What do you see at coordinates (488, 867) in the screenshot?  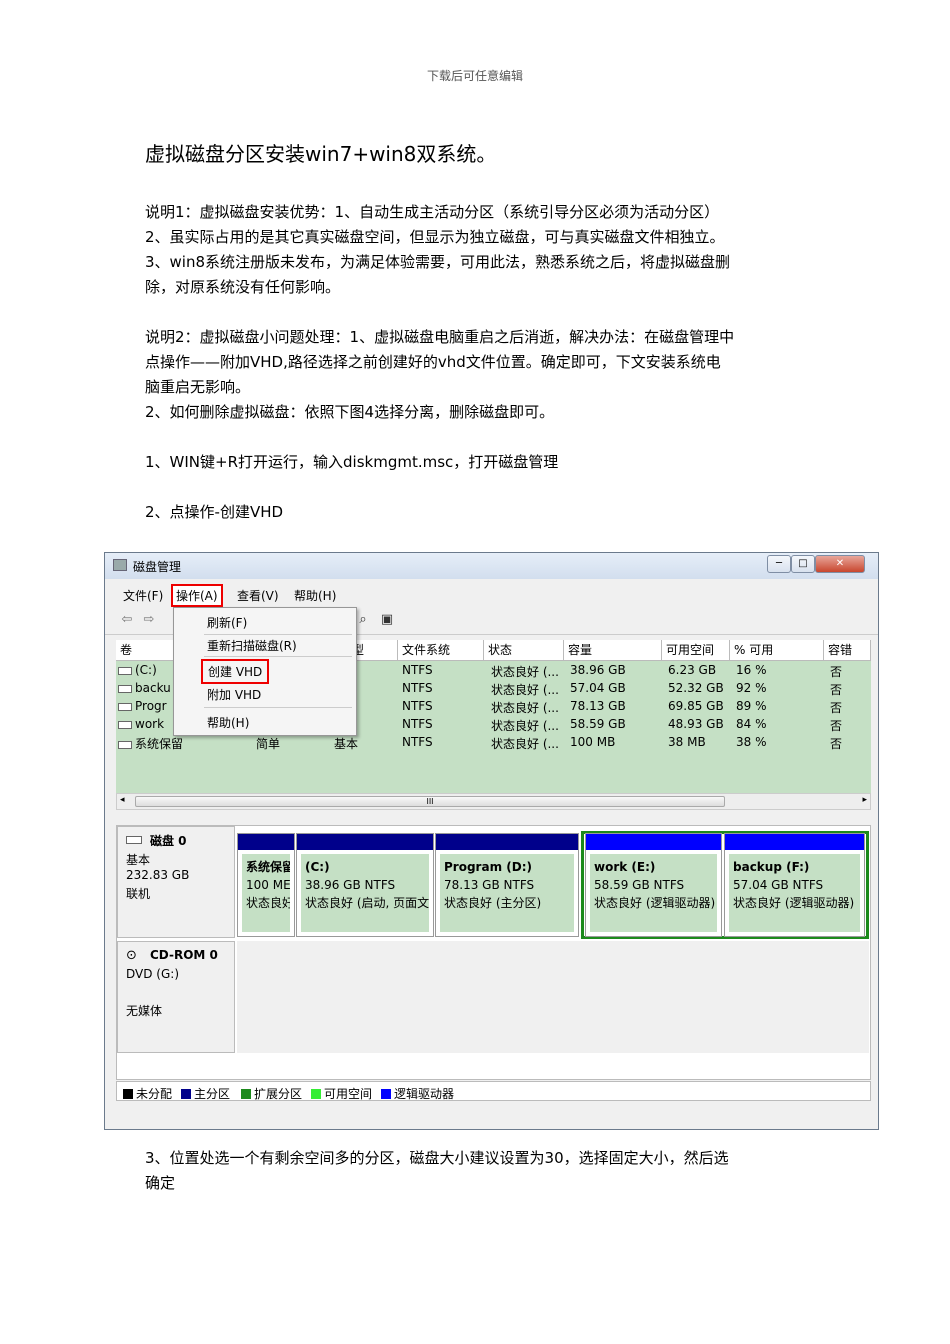 I see `partition-name: Program (D:)` at bounding box center [488, 867].